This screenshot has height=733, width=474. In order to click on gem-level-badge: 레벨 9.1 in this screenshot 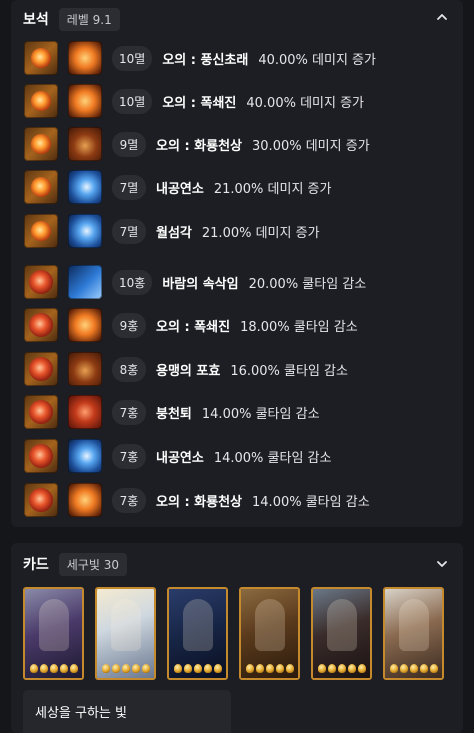, I will do `click(89, 19)`.